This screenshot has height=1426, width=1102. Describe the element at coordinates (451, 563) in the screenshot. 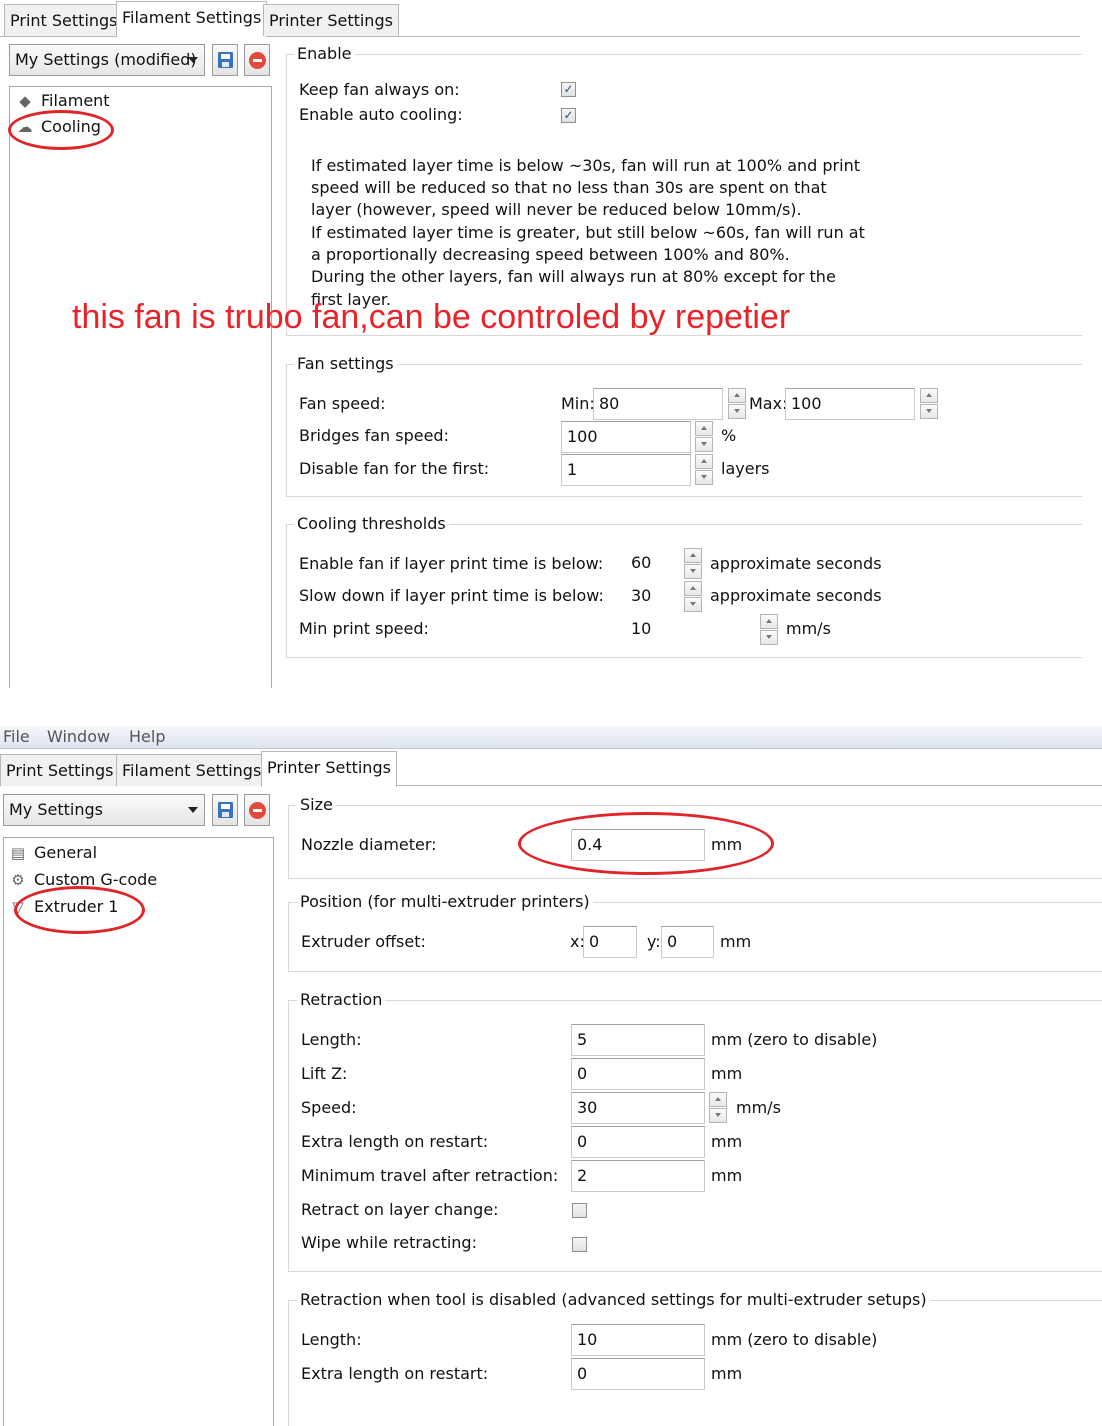

I see `enable-fan-threshold-label: Enable fan if layer print time is below:` at that location.